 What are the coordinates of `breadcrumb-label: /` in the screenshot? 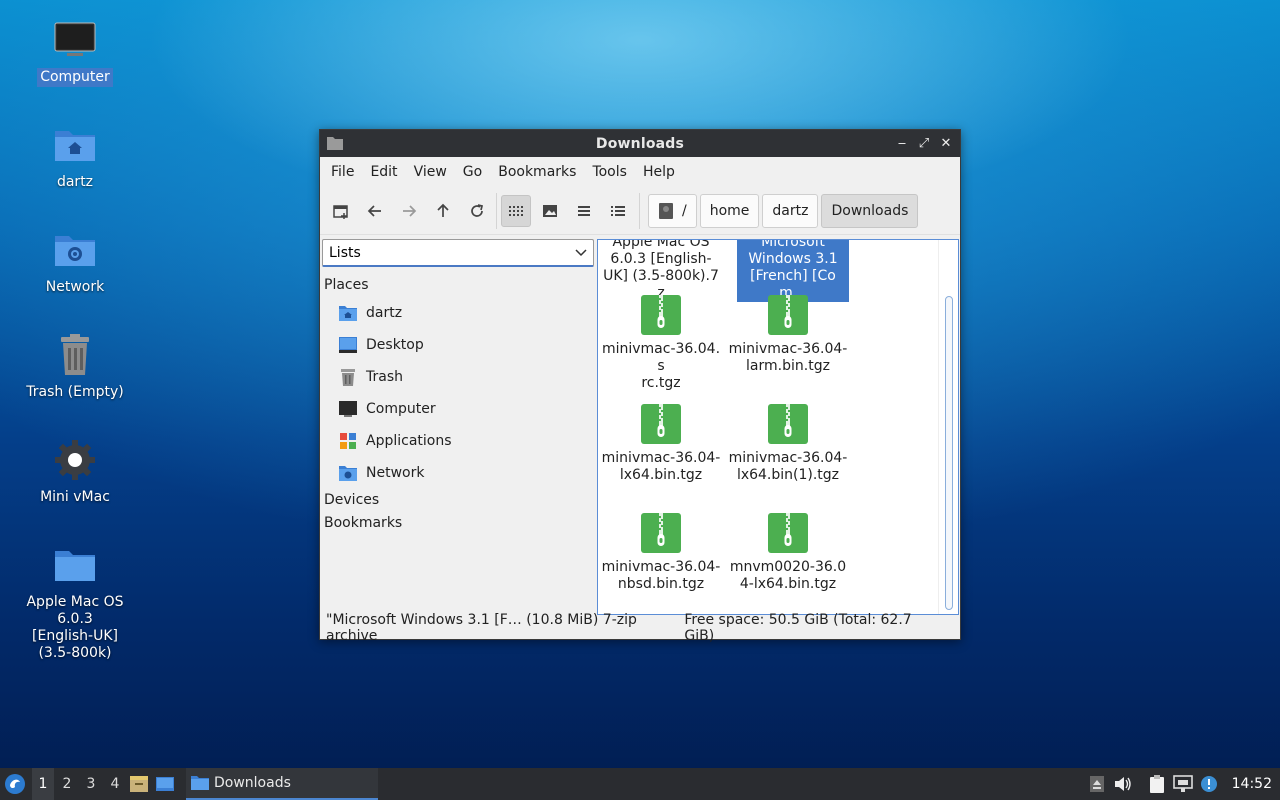 It's located at (684, 210).